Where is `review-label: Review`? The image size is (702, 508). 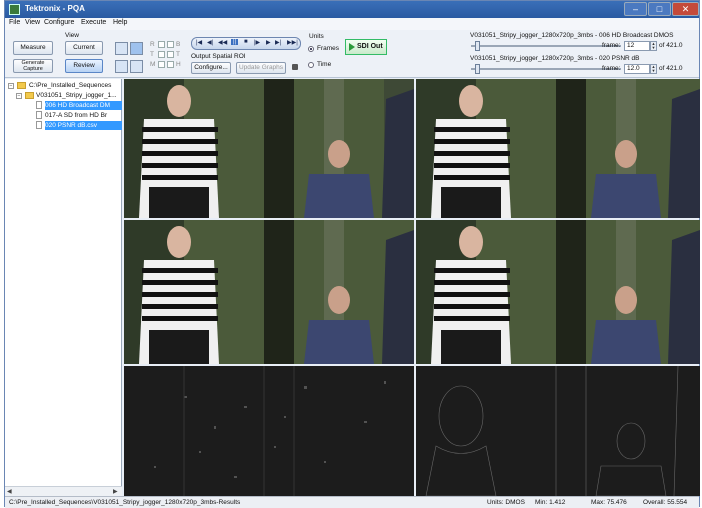
review-label: Review is located at coordinates (84, 65).